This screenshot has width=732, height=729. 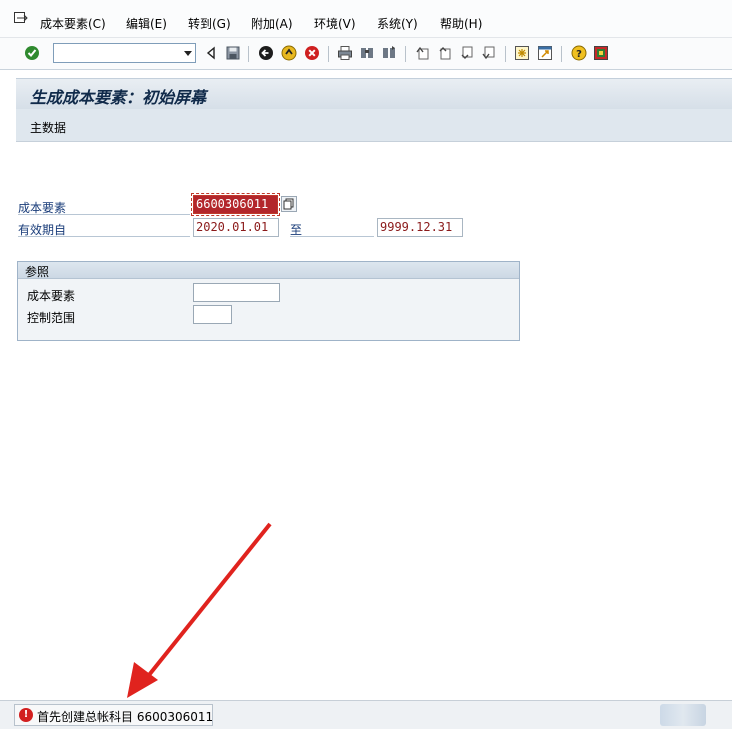 What do you see at coordinates (212, 314) in the screenshot?
I see `controlling-area-field` at bounding box center [212, 314].